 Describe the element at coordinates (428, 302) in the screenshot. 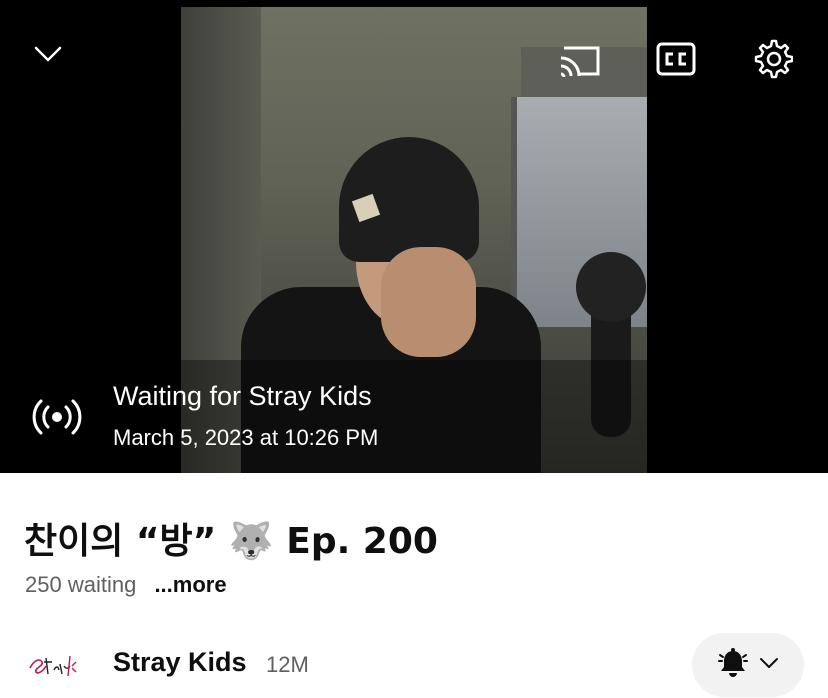

I see `thumbnail-hand` at that location.